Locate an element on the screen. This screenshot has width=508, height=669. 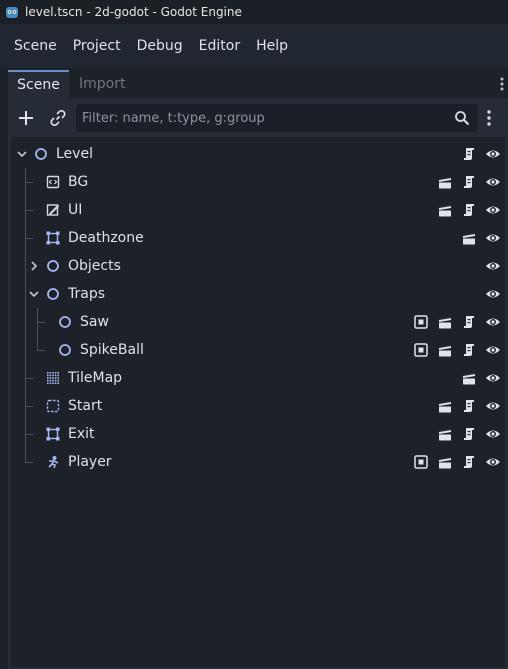
filter-field is located at coordinates (277, 118).